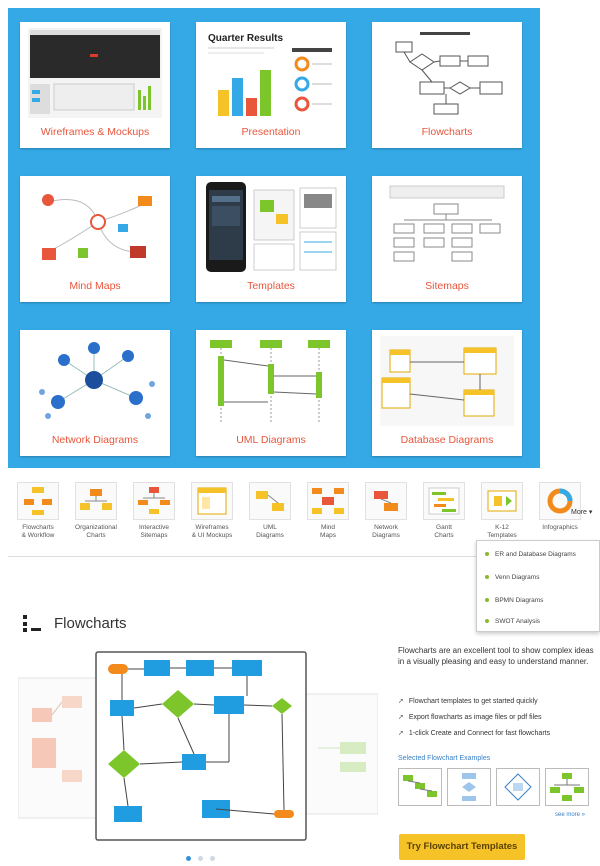 The image size is (600, 866). I want to click on category-label: UML Diagrams, so click(270, 531).